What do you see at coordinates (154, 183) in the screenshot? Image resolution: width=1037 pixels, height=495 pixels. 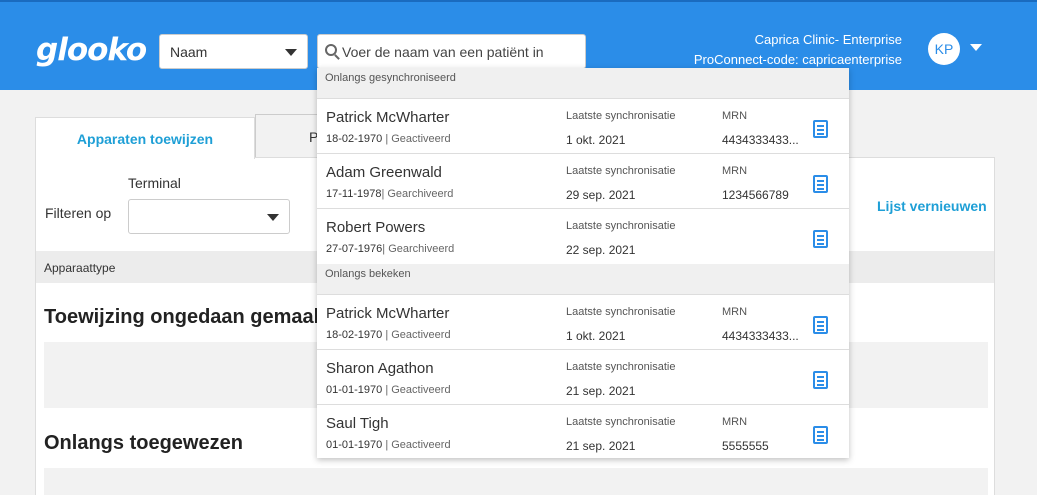 I see `terminal-label: Terminal` at bounding box center [154, 183].